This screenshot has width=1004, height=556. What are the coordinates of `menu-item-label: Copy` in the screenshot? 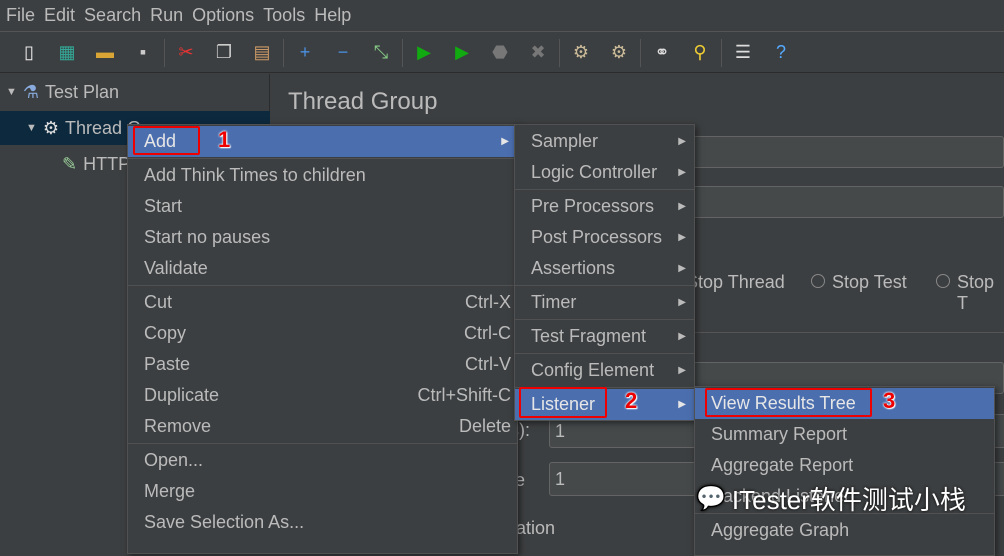 It's located at (165, 333).